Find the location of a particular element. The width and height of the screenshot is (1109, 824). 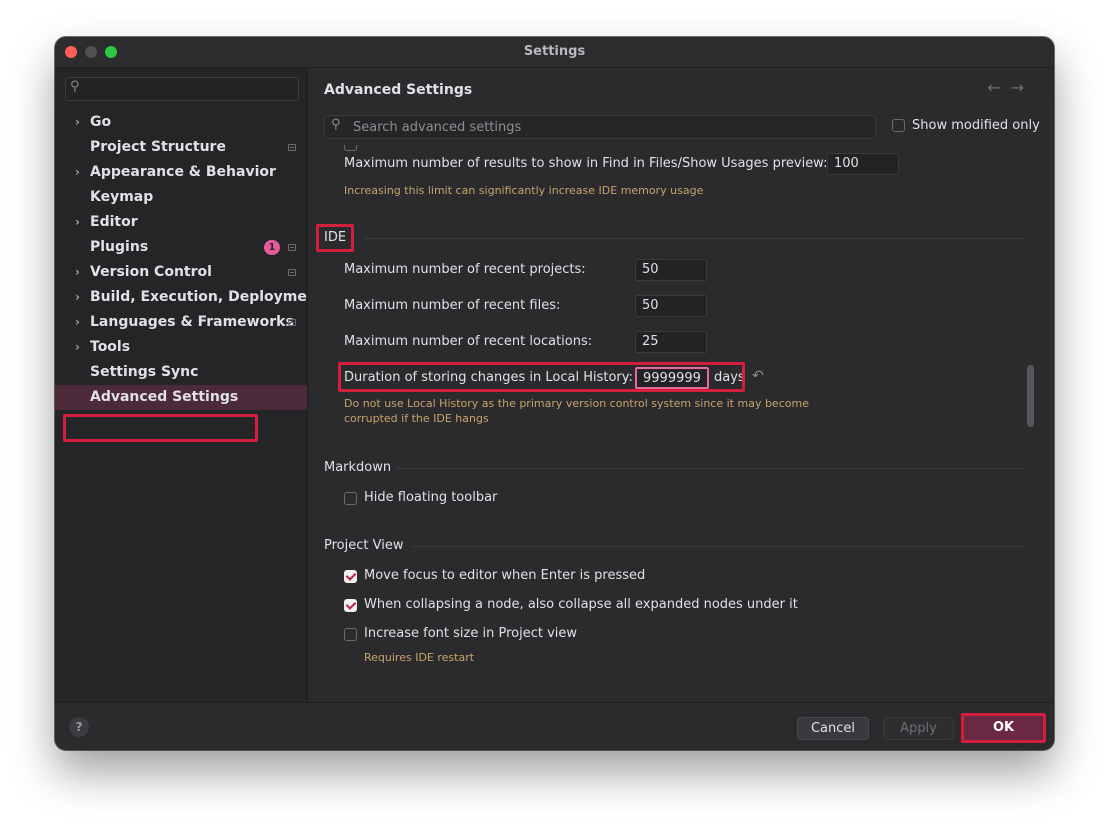

sidebar-item-advanced-settings: Advanced Settings is located at coordinates (181, 397).